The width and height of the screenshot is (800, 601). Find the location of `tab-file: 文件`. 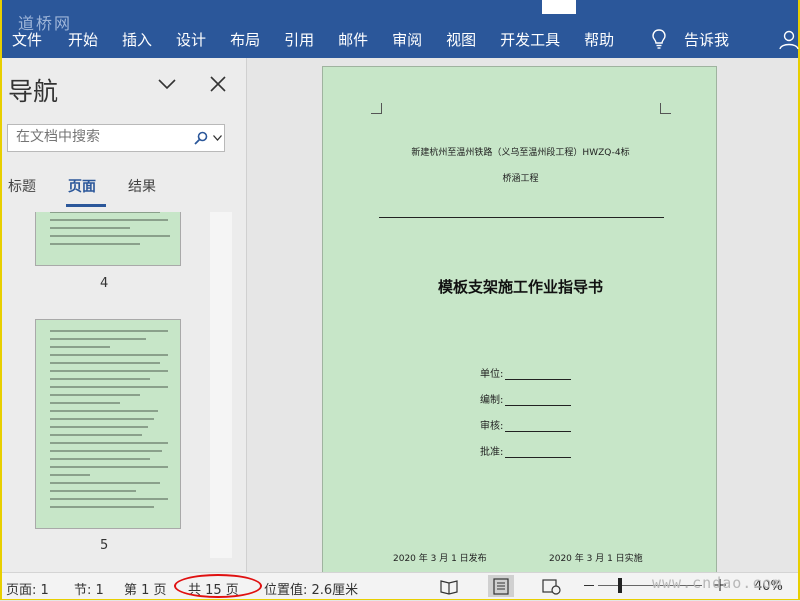

tab-file: 文件 is located at coordinates (27, 39).